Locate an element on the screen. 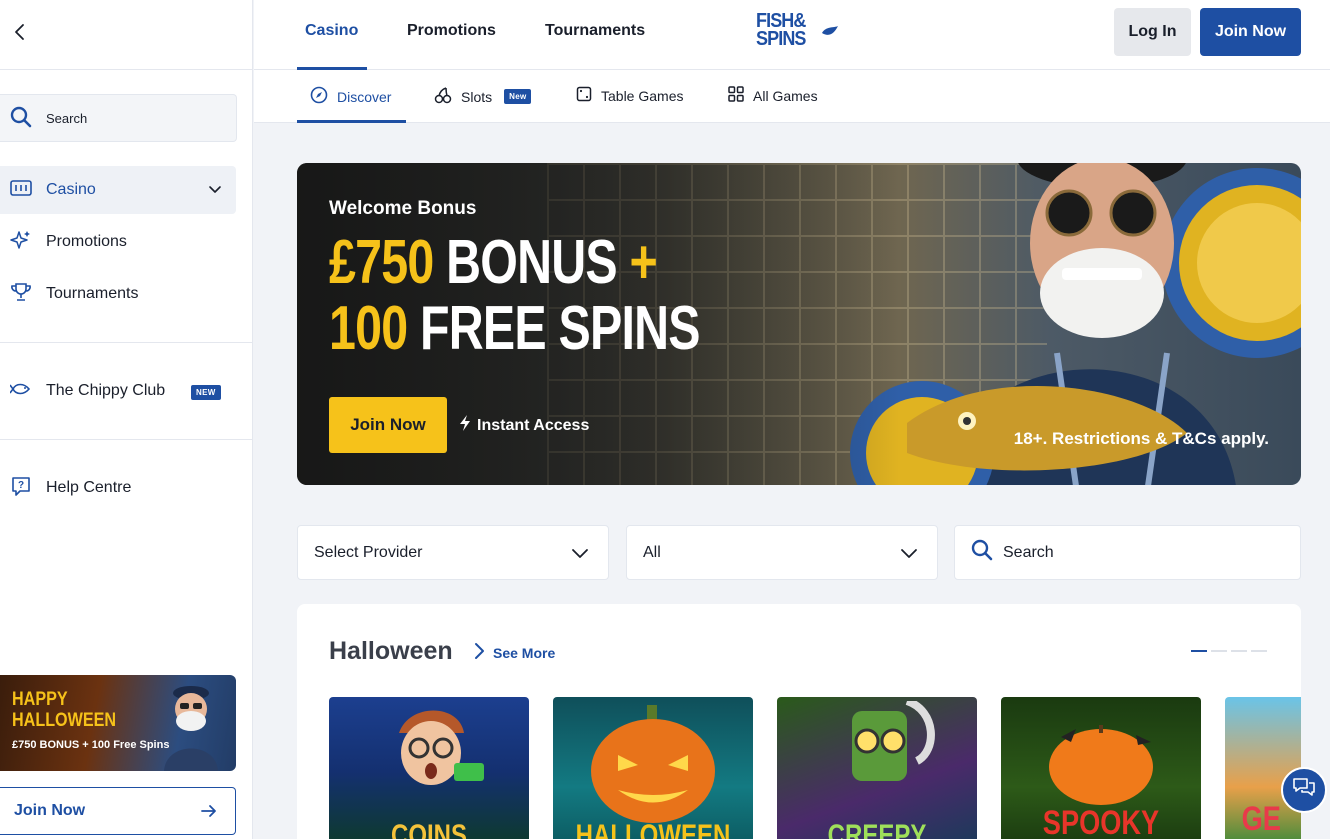 The image size is (1330, 839). game-title: SPOOKY is located at coordinates (1101, 821).